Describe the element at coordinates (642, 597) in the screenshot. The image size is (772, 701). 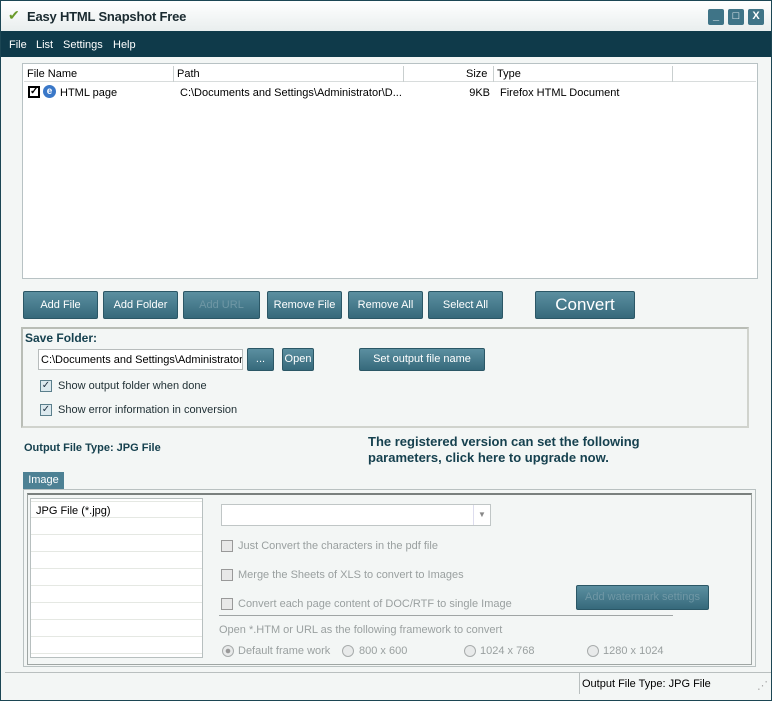
I see `add-watermark-button: Add watermark settings` at that location.